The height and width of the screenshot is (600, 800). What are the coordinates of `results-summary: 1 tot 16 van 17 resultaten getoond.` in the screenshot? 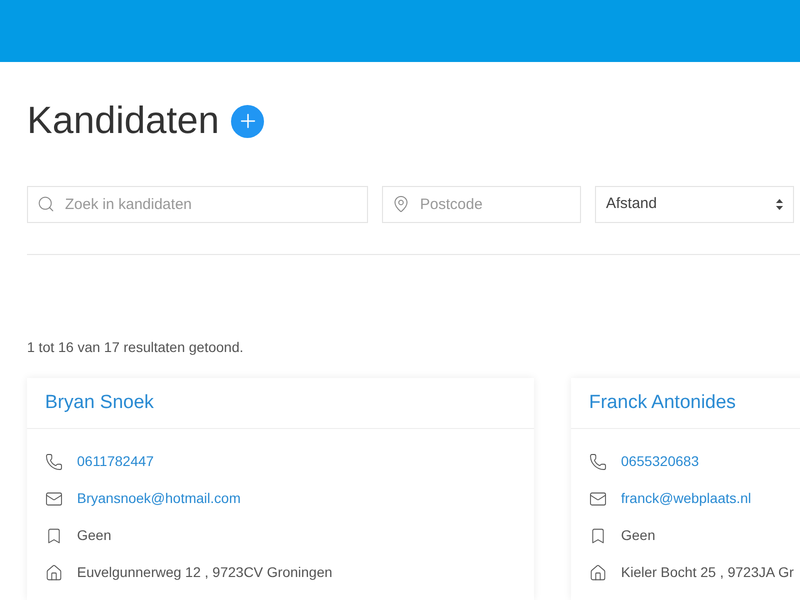 It's located at (135, 347).